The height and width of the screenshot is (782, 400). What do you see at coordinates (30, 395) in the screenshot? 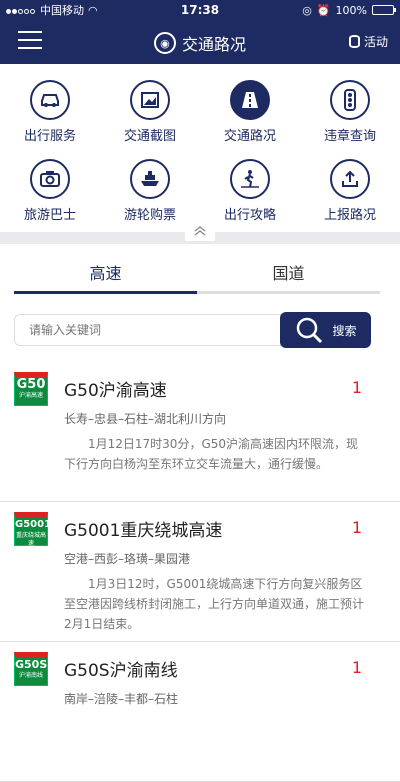
I see `badge-subtitle: 沪渝高速` at bounding box center [30, 395].